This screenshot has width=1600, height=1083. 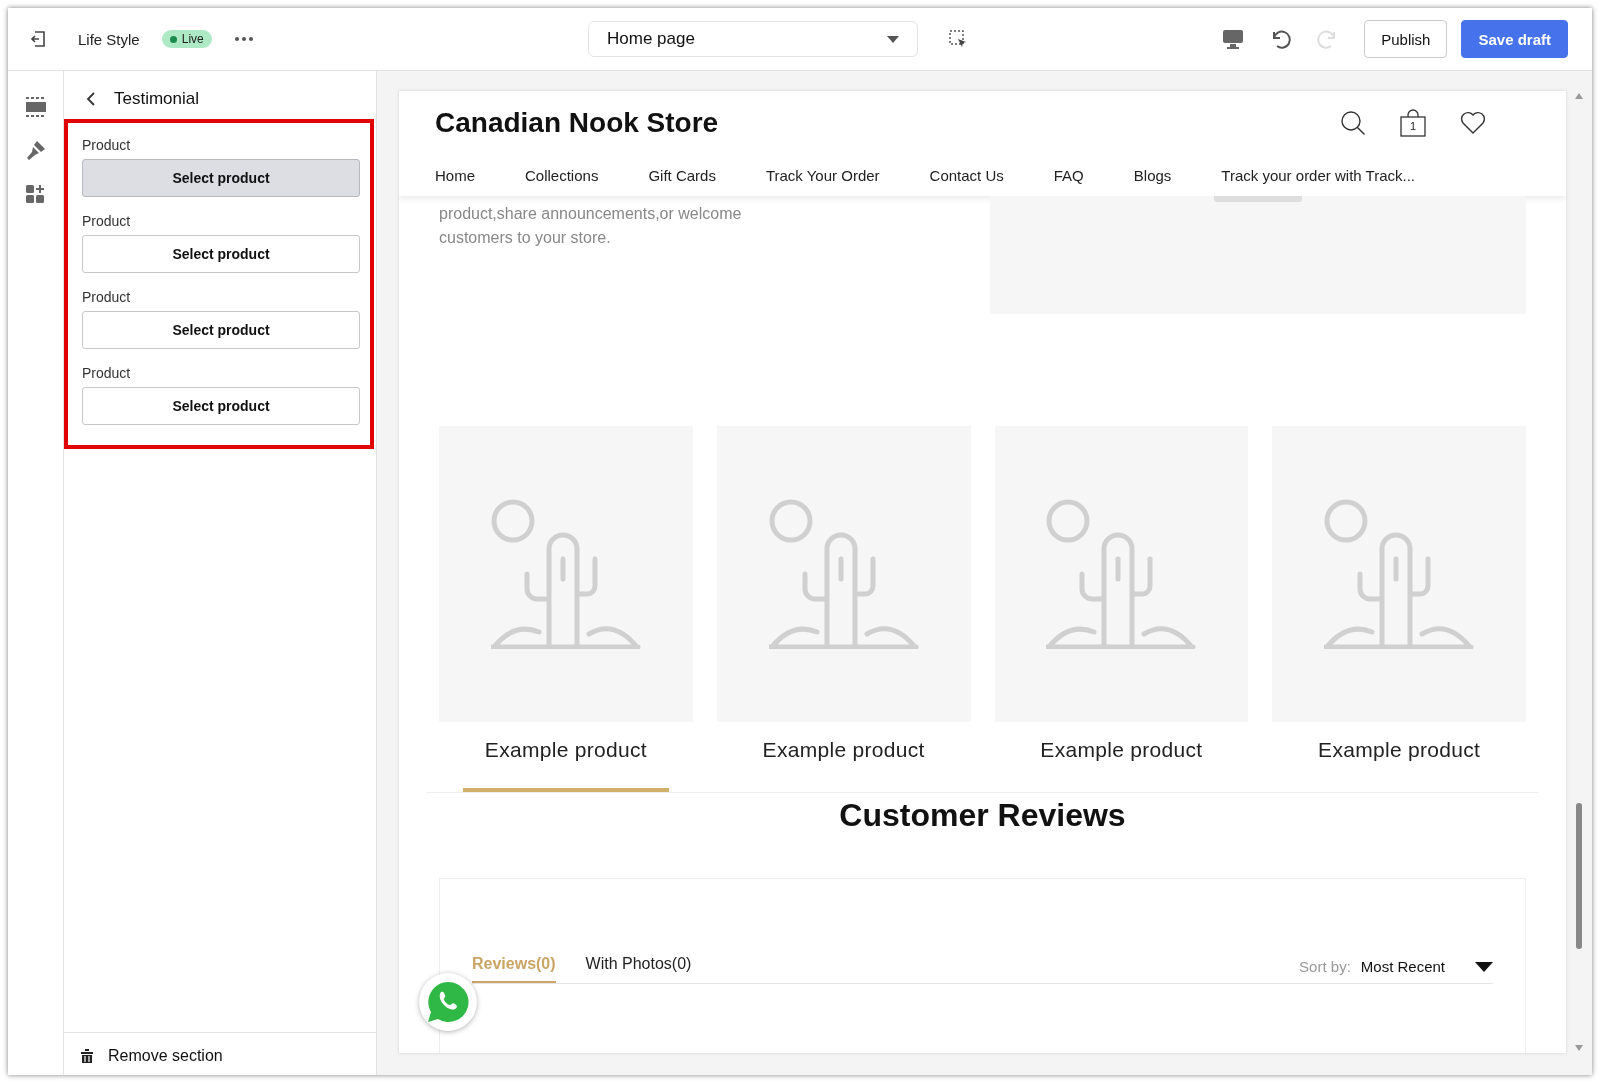 What do you see at coordinates (966, 175) in the screenshot?
I see `nav-link: Contact Us` at bounding box center [966, 175].